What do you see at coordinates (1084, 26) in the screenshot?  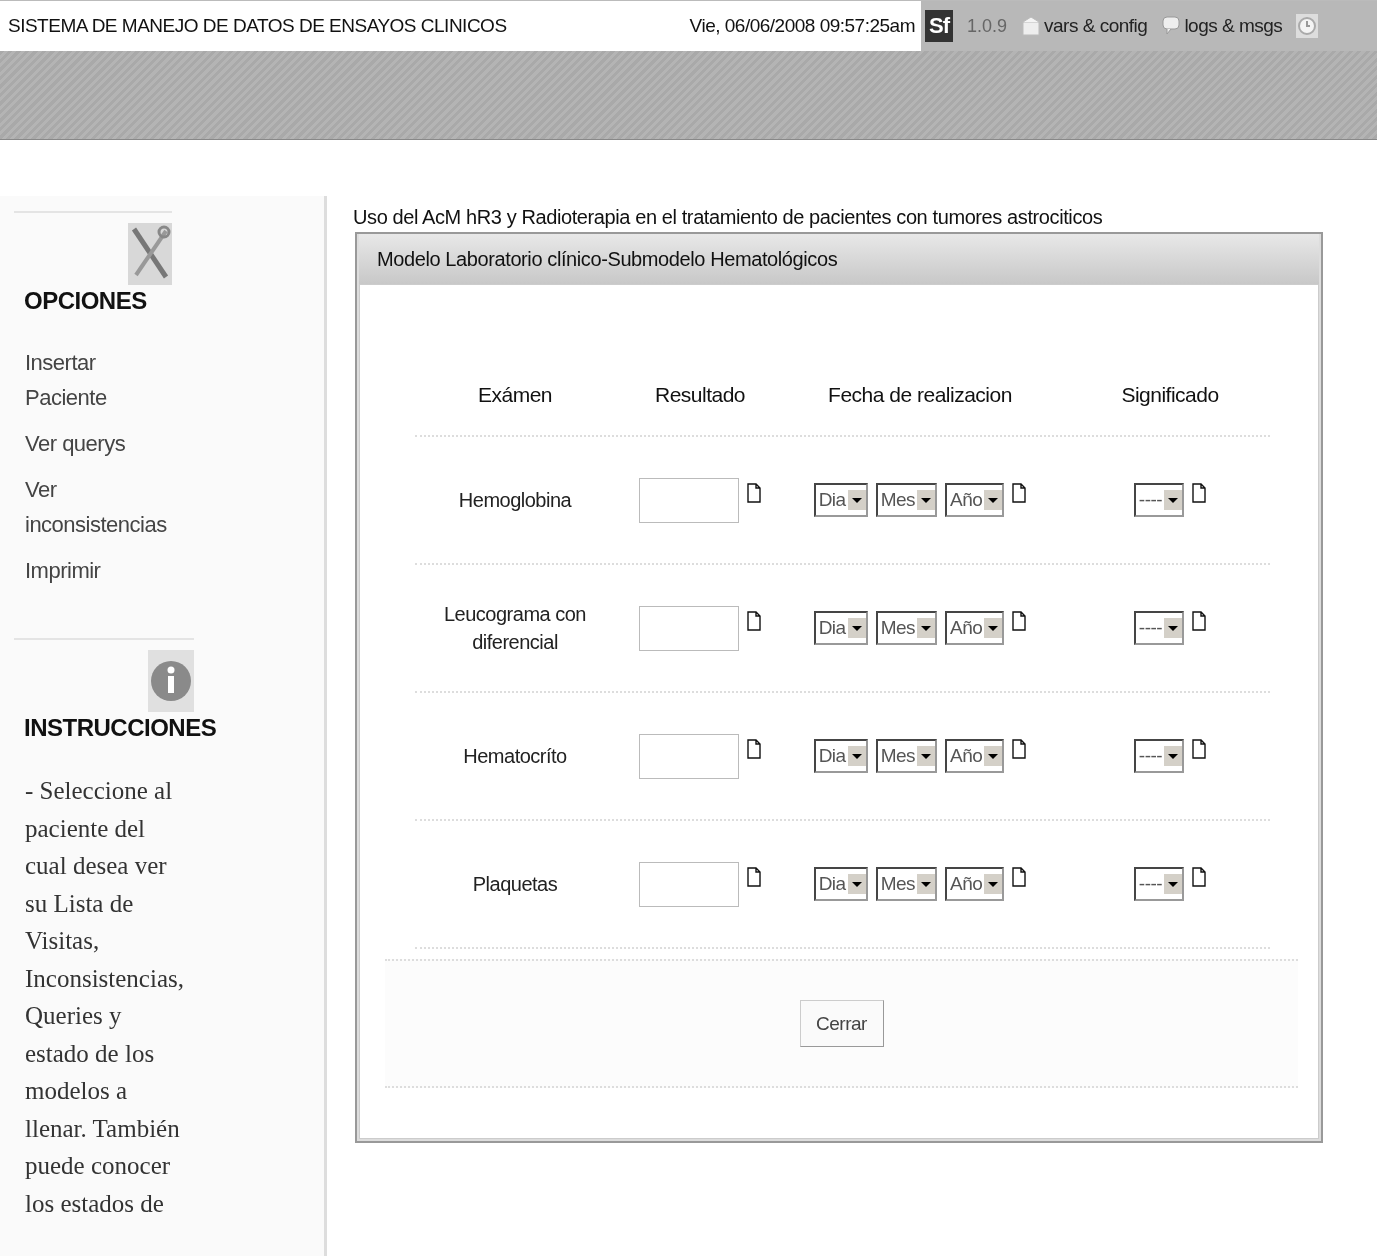 I see `toolbar-link: vars & config` at bounding box center [1084, 26].